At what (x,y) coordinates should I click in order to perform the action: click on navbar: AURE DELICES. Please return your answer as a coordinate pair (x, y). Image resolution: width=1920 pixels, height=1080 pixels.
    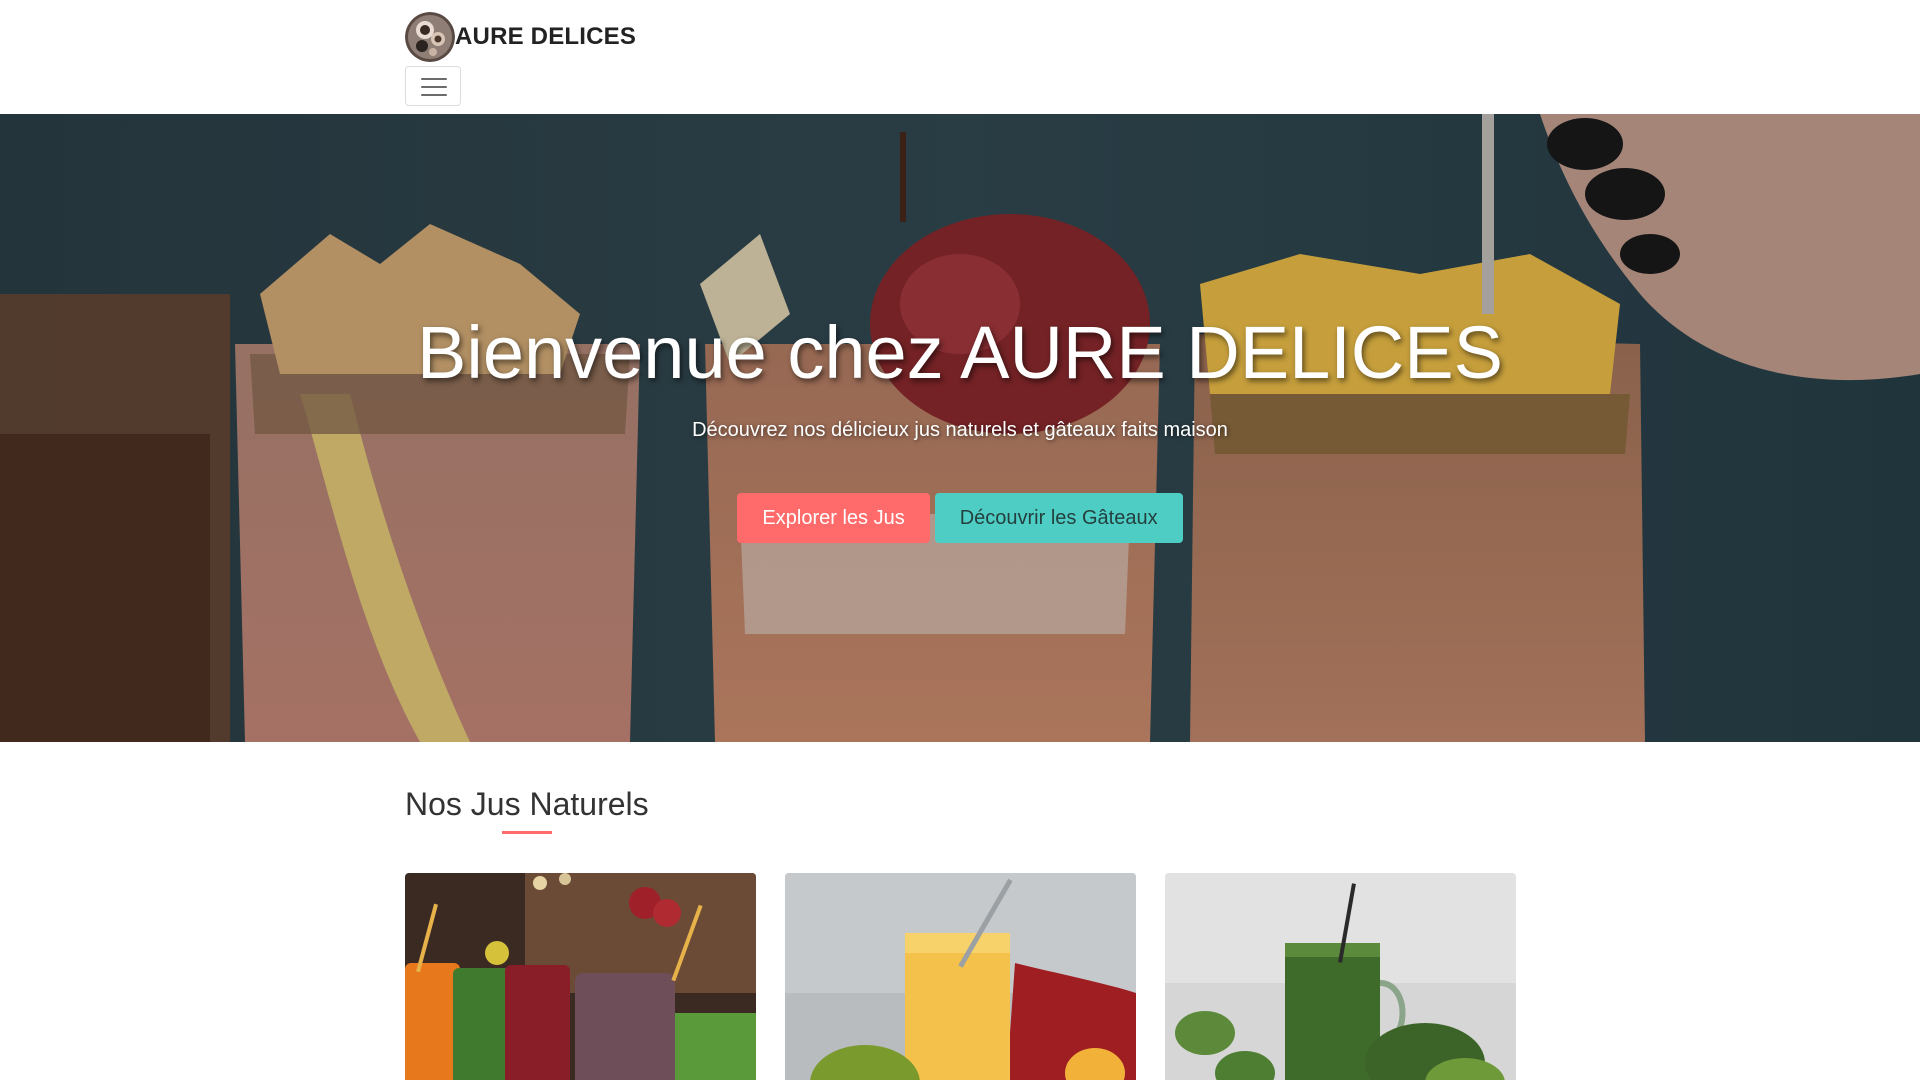
    Looking at the image, I should click on (960, 57).